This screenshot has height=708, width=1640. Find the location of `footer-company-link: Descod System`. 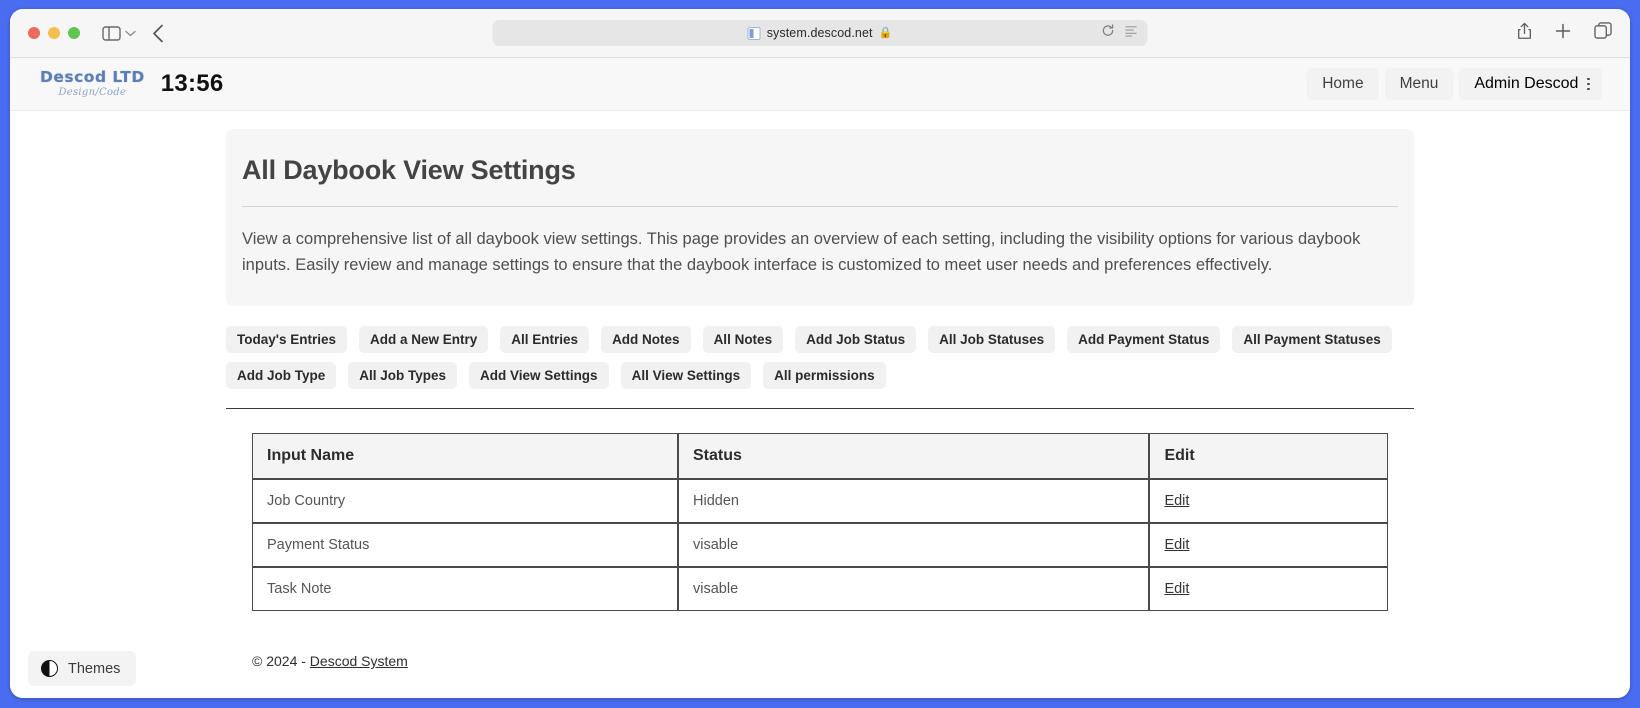

footer-company-link: Descod System is located at coordinates (359, 661).